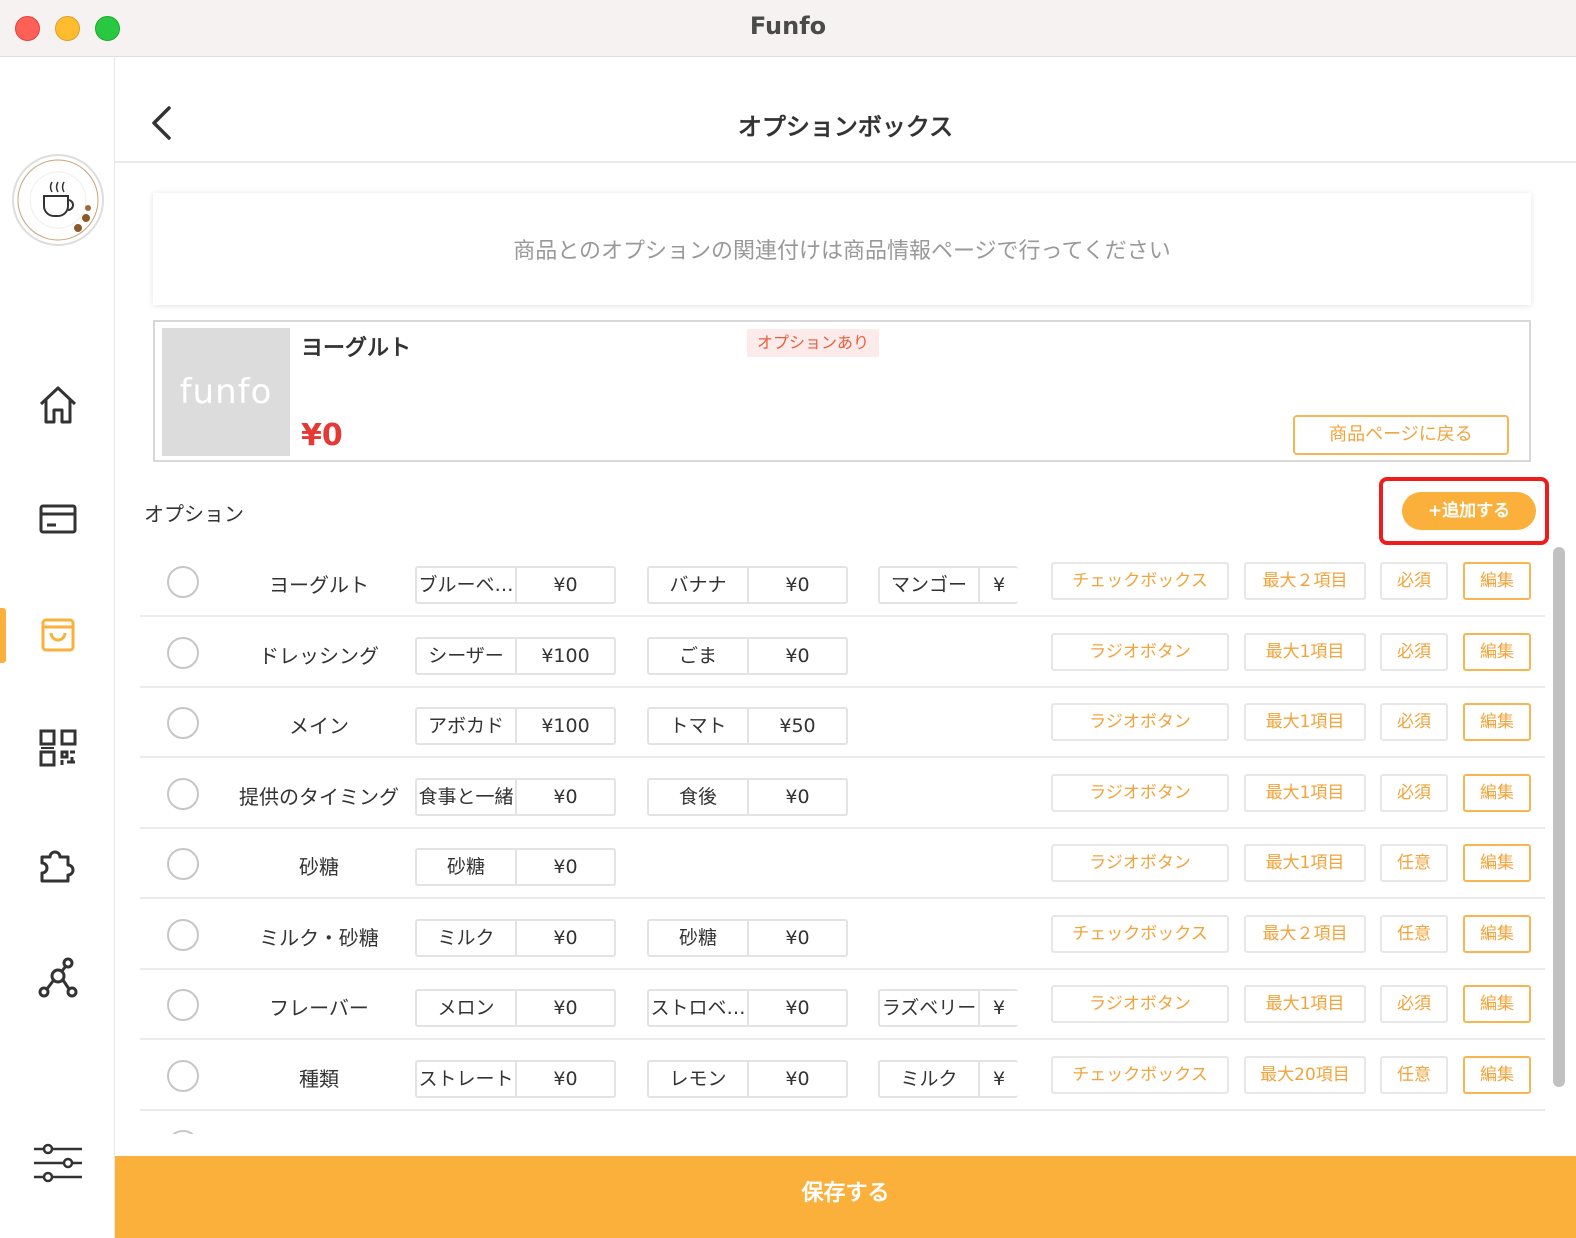 Image resolution: width=1576 pixels, height=1238 pixels. What do you see at coordinates (747, 1008) in the screenshot?
I see `option-item-chip: ストロベ… ¥0` at bounding box center [747, 1008].